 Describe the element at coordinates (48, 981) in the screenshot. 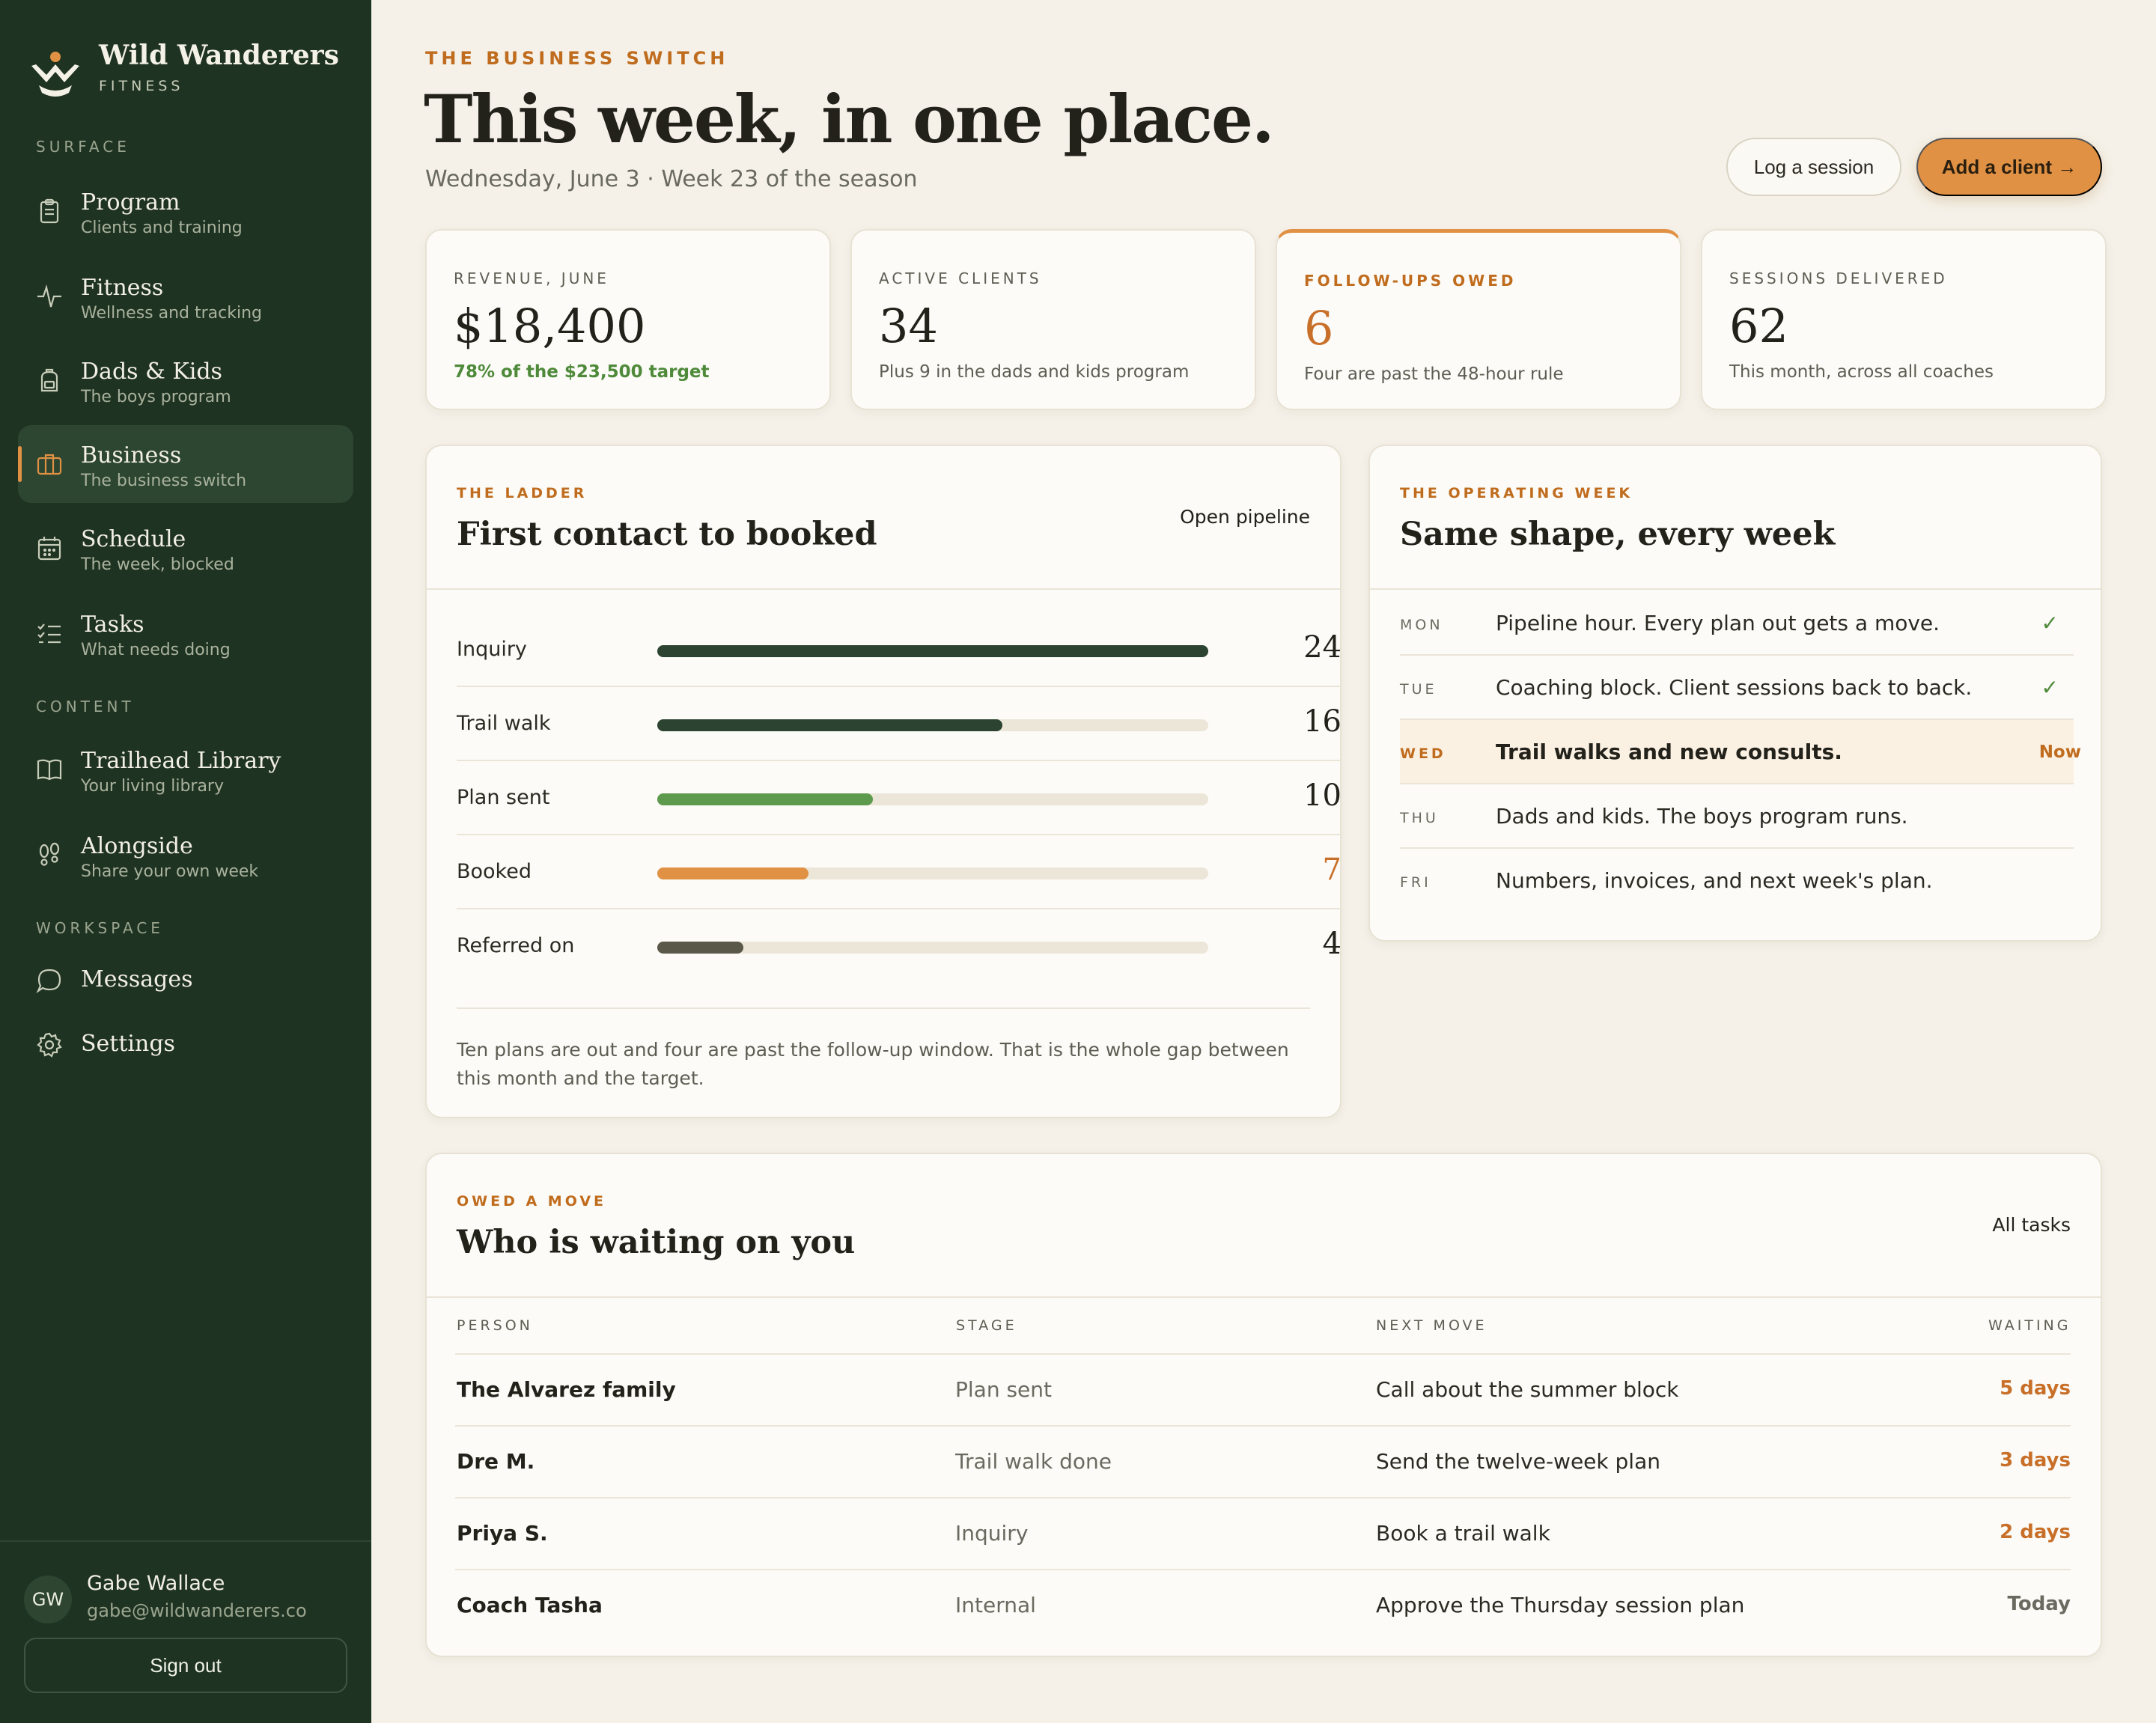

I see `chat-bubble-icon` at that location.